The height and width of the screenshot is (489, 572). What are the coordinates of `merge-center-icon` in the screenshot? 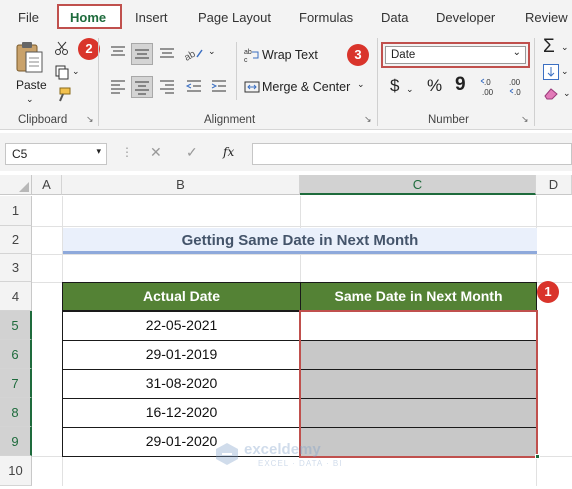 It's located at (252, 87).